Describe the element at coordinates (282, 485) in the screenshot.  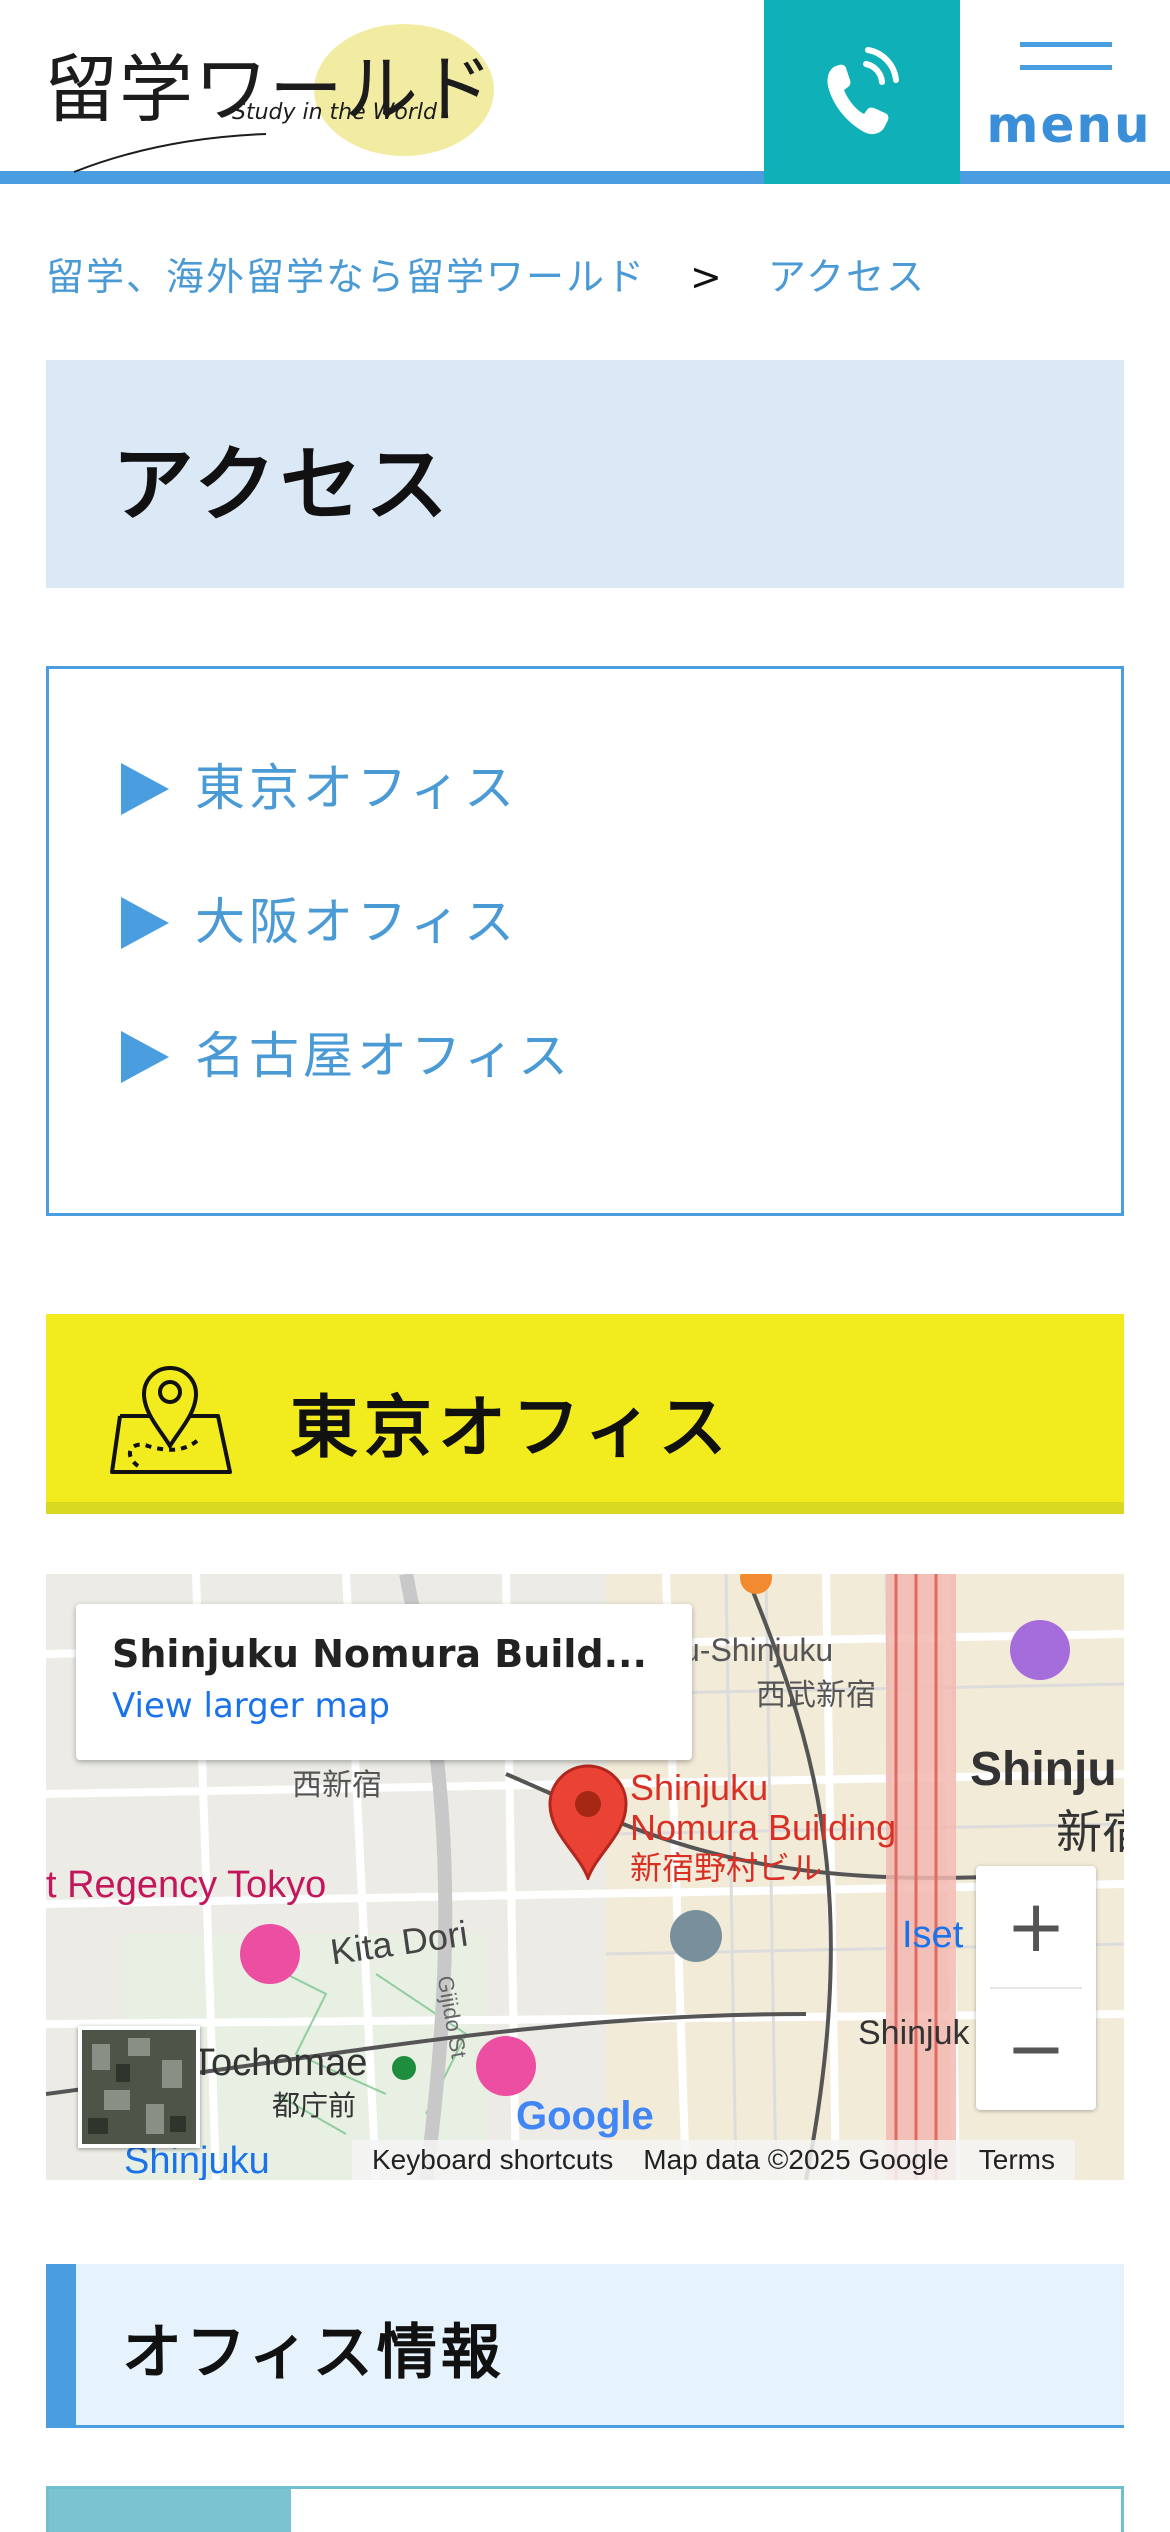
I see `page-title: アクセス` at that location.